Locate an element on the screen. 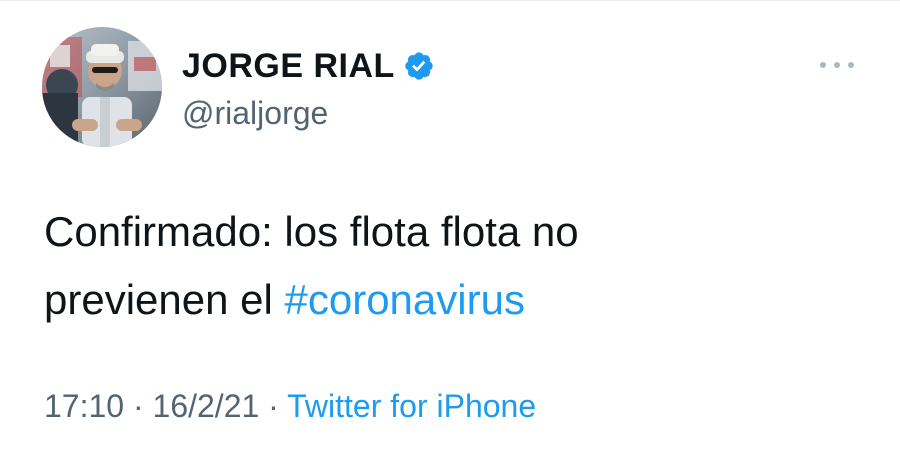  tweet-text-line-2: previenen el #coronavirus is located at coordinates (454, 300).